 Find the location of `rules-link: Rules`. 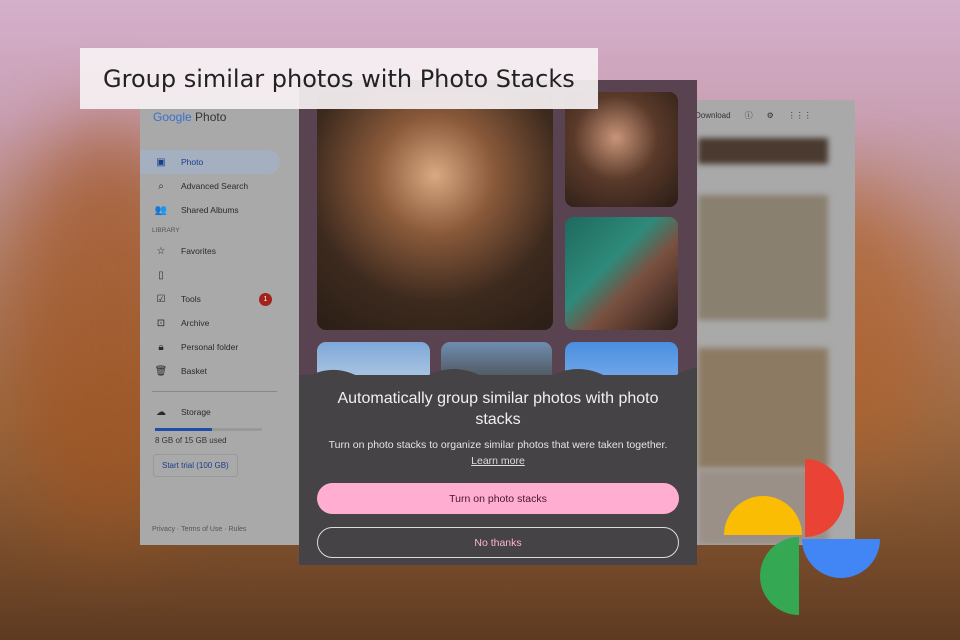

rules-link: Rules is located at coordinates (238, 529).